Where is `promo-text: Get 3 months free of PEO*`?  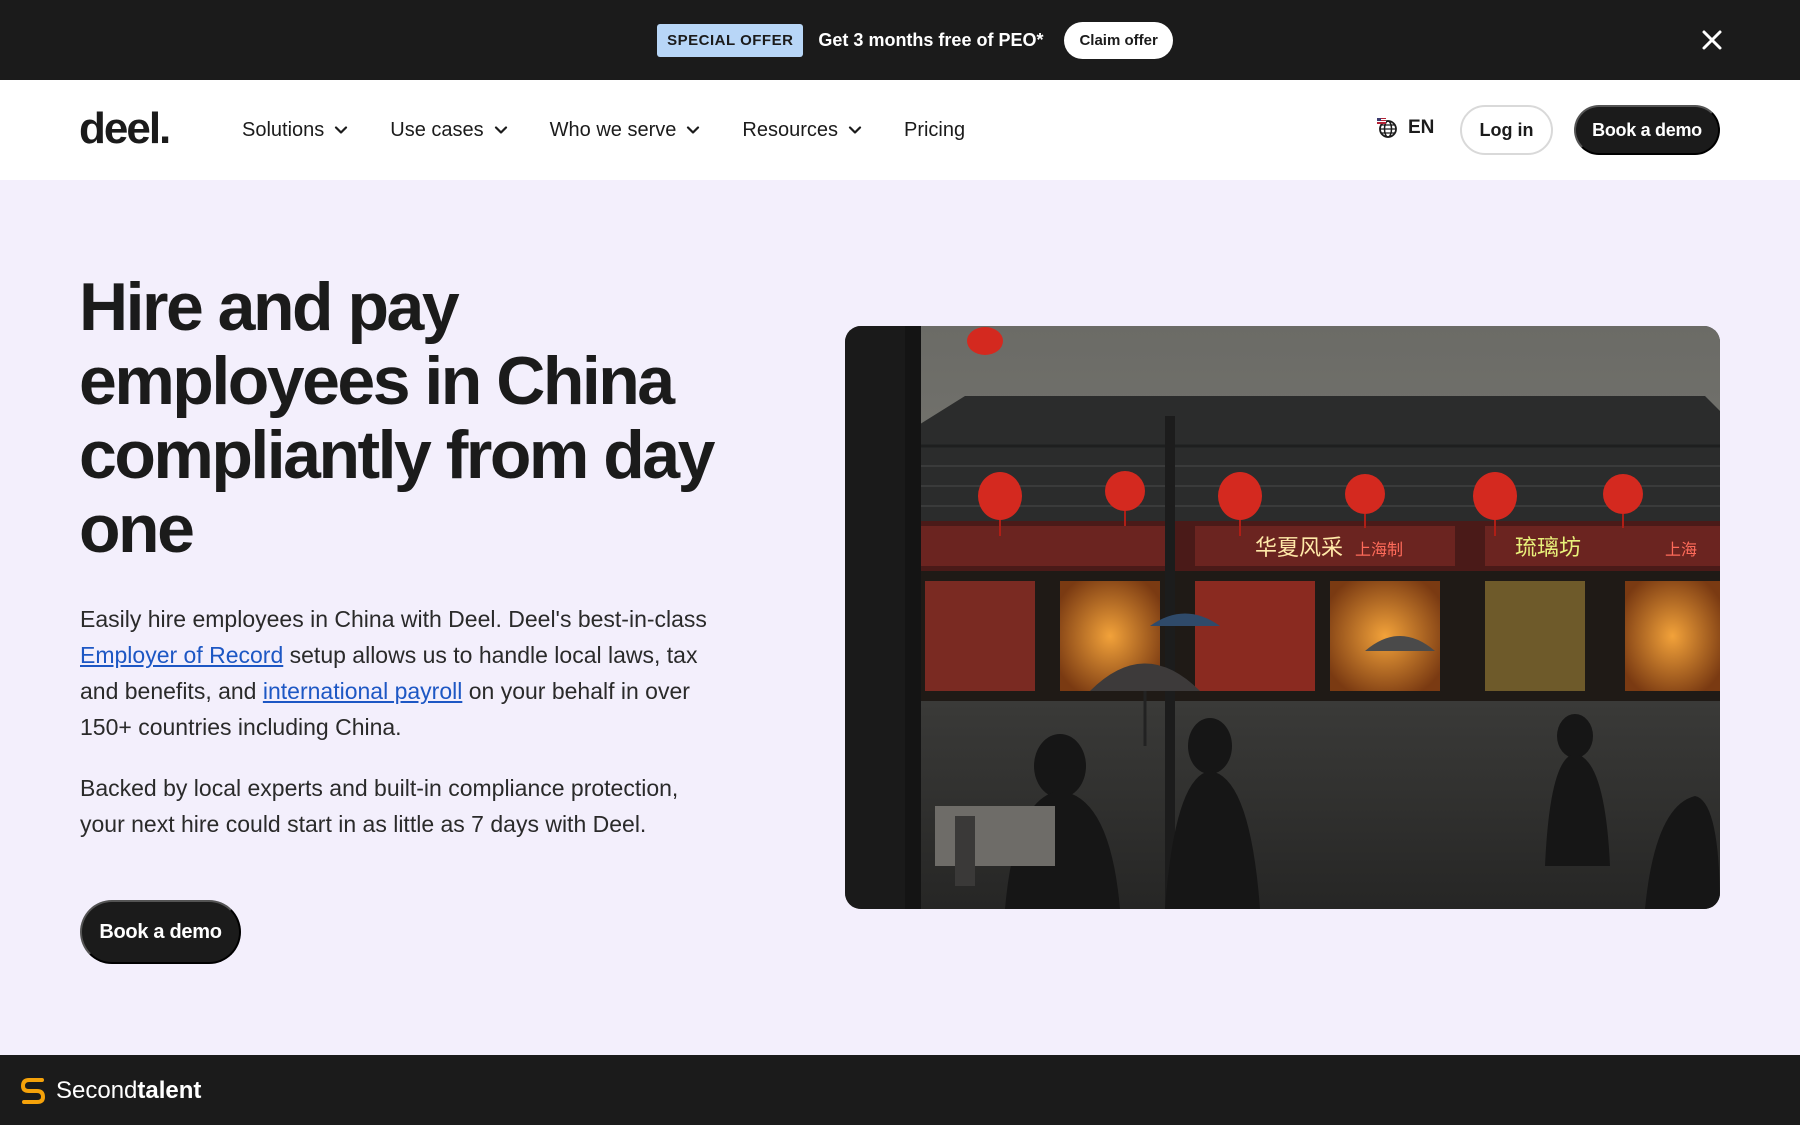 promo-text: Get 3 months free of PEO* is located at coordinates (931, 39).